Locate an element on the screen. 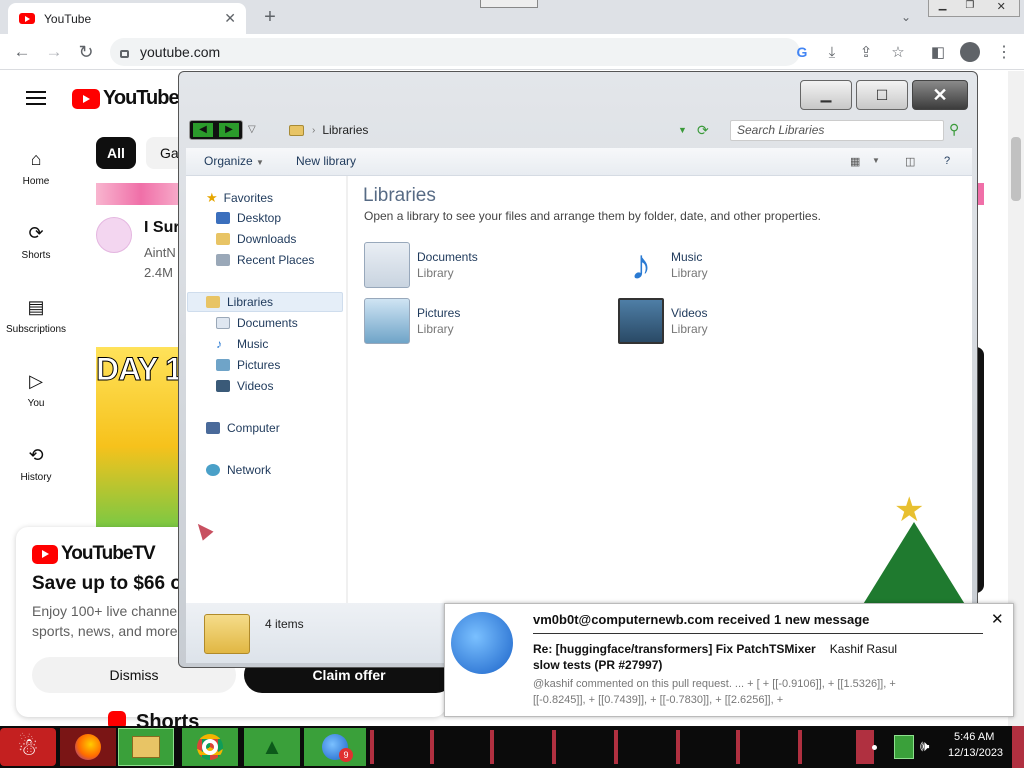 This screenshot has width=1024, height=768. library-item-documents: Documents Library is located at coordinates (447, 265).